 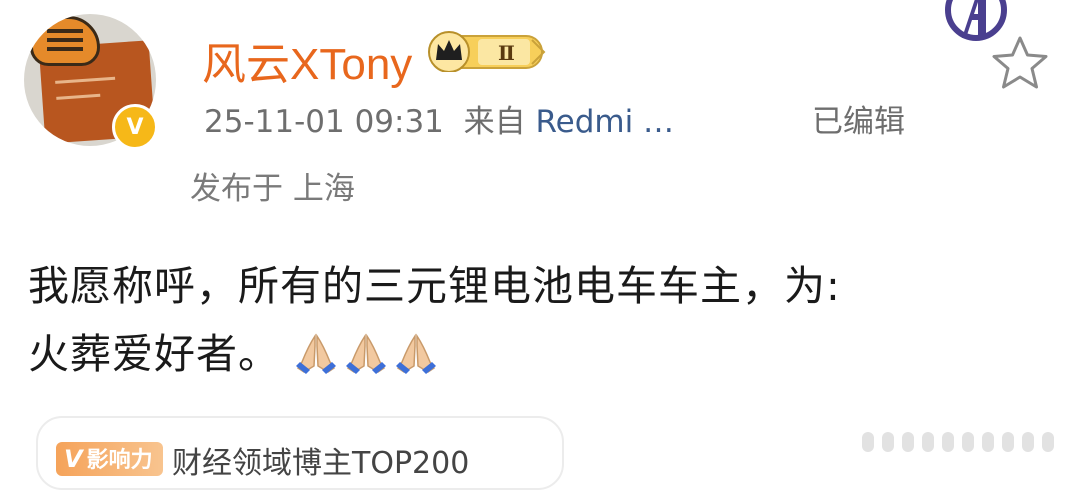 What do you see at coordinates (307, 60) in the screenshot?
I see `username: 风云XTony` at bounding box center [307, 60].